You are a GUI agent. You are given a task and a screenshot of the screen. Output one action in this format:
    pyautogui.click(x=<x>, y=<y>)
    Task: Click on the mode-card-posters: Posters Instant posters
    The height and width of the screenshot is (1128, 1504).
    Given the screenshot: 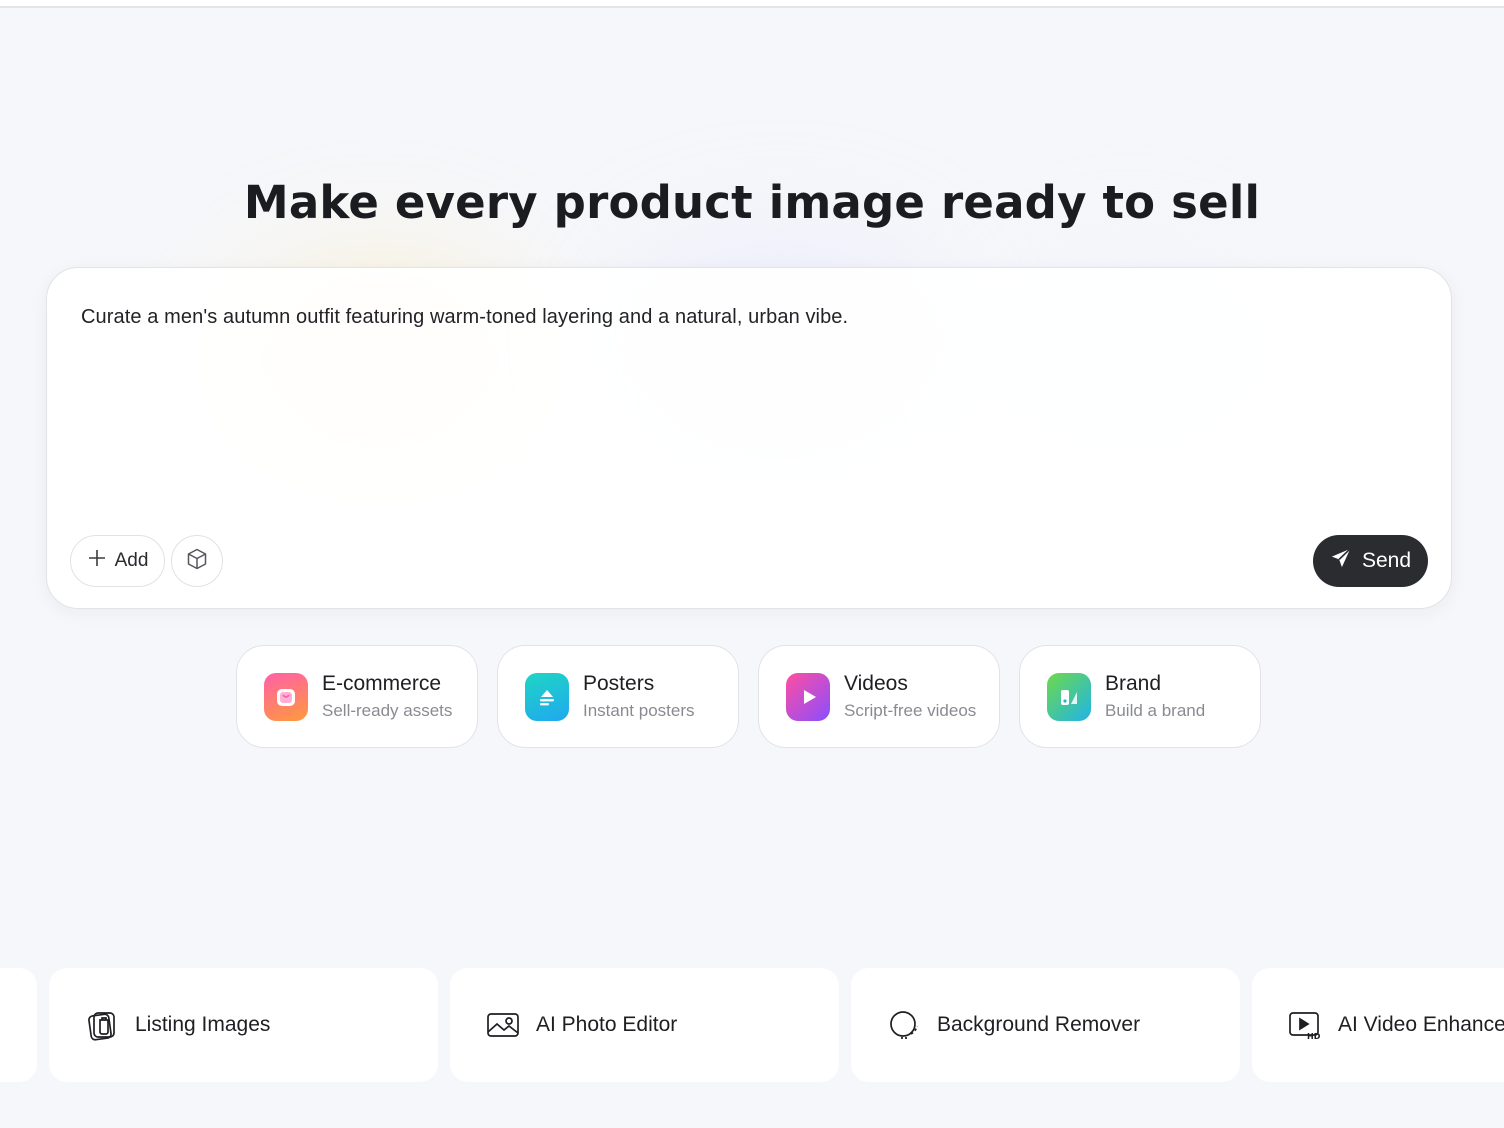 What is the action you would take?
    pyautogui.click(x=618, y=696)
    